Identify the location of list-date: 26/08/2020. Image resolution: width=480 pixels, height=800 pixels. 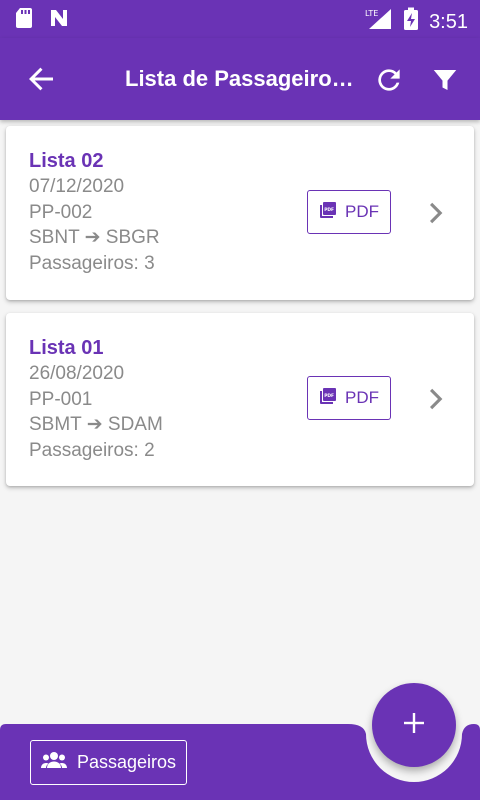
(77, 373).